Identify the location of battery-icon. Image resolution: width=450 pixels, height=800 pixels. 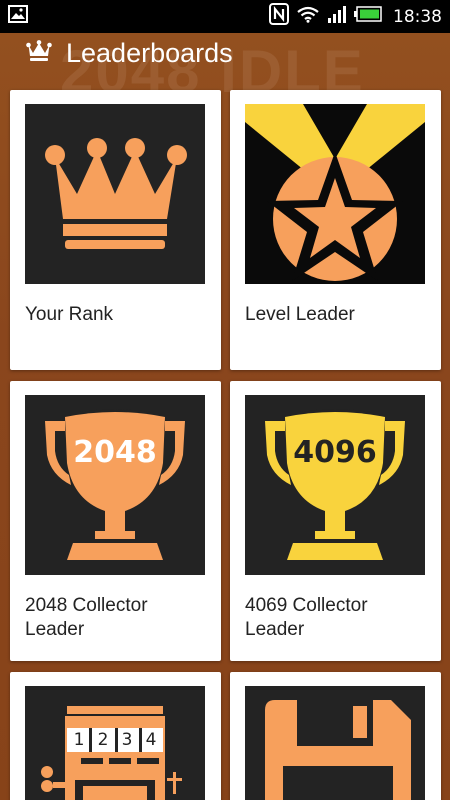
(368, 16).